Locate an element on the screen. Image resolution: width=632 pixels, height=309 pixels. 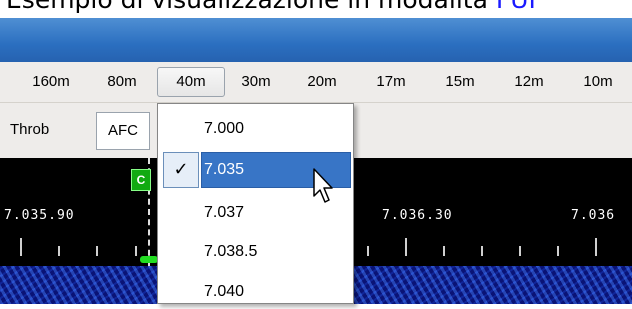
mouse-pointer-icon is located at coordinates (323, 185).